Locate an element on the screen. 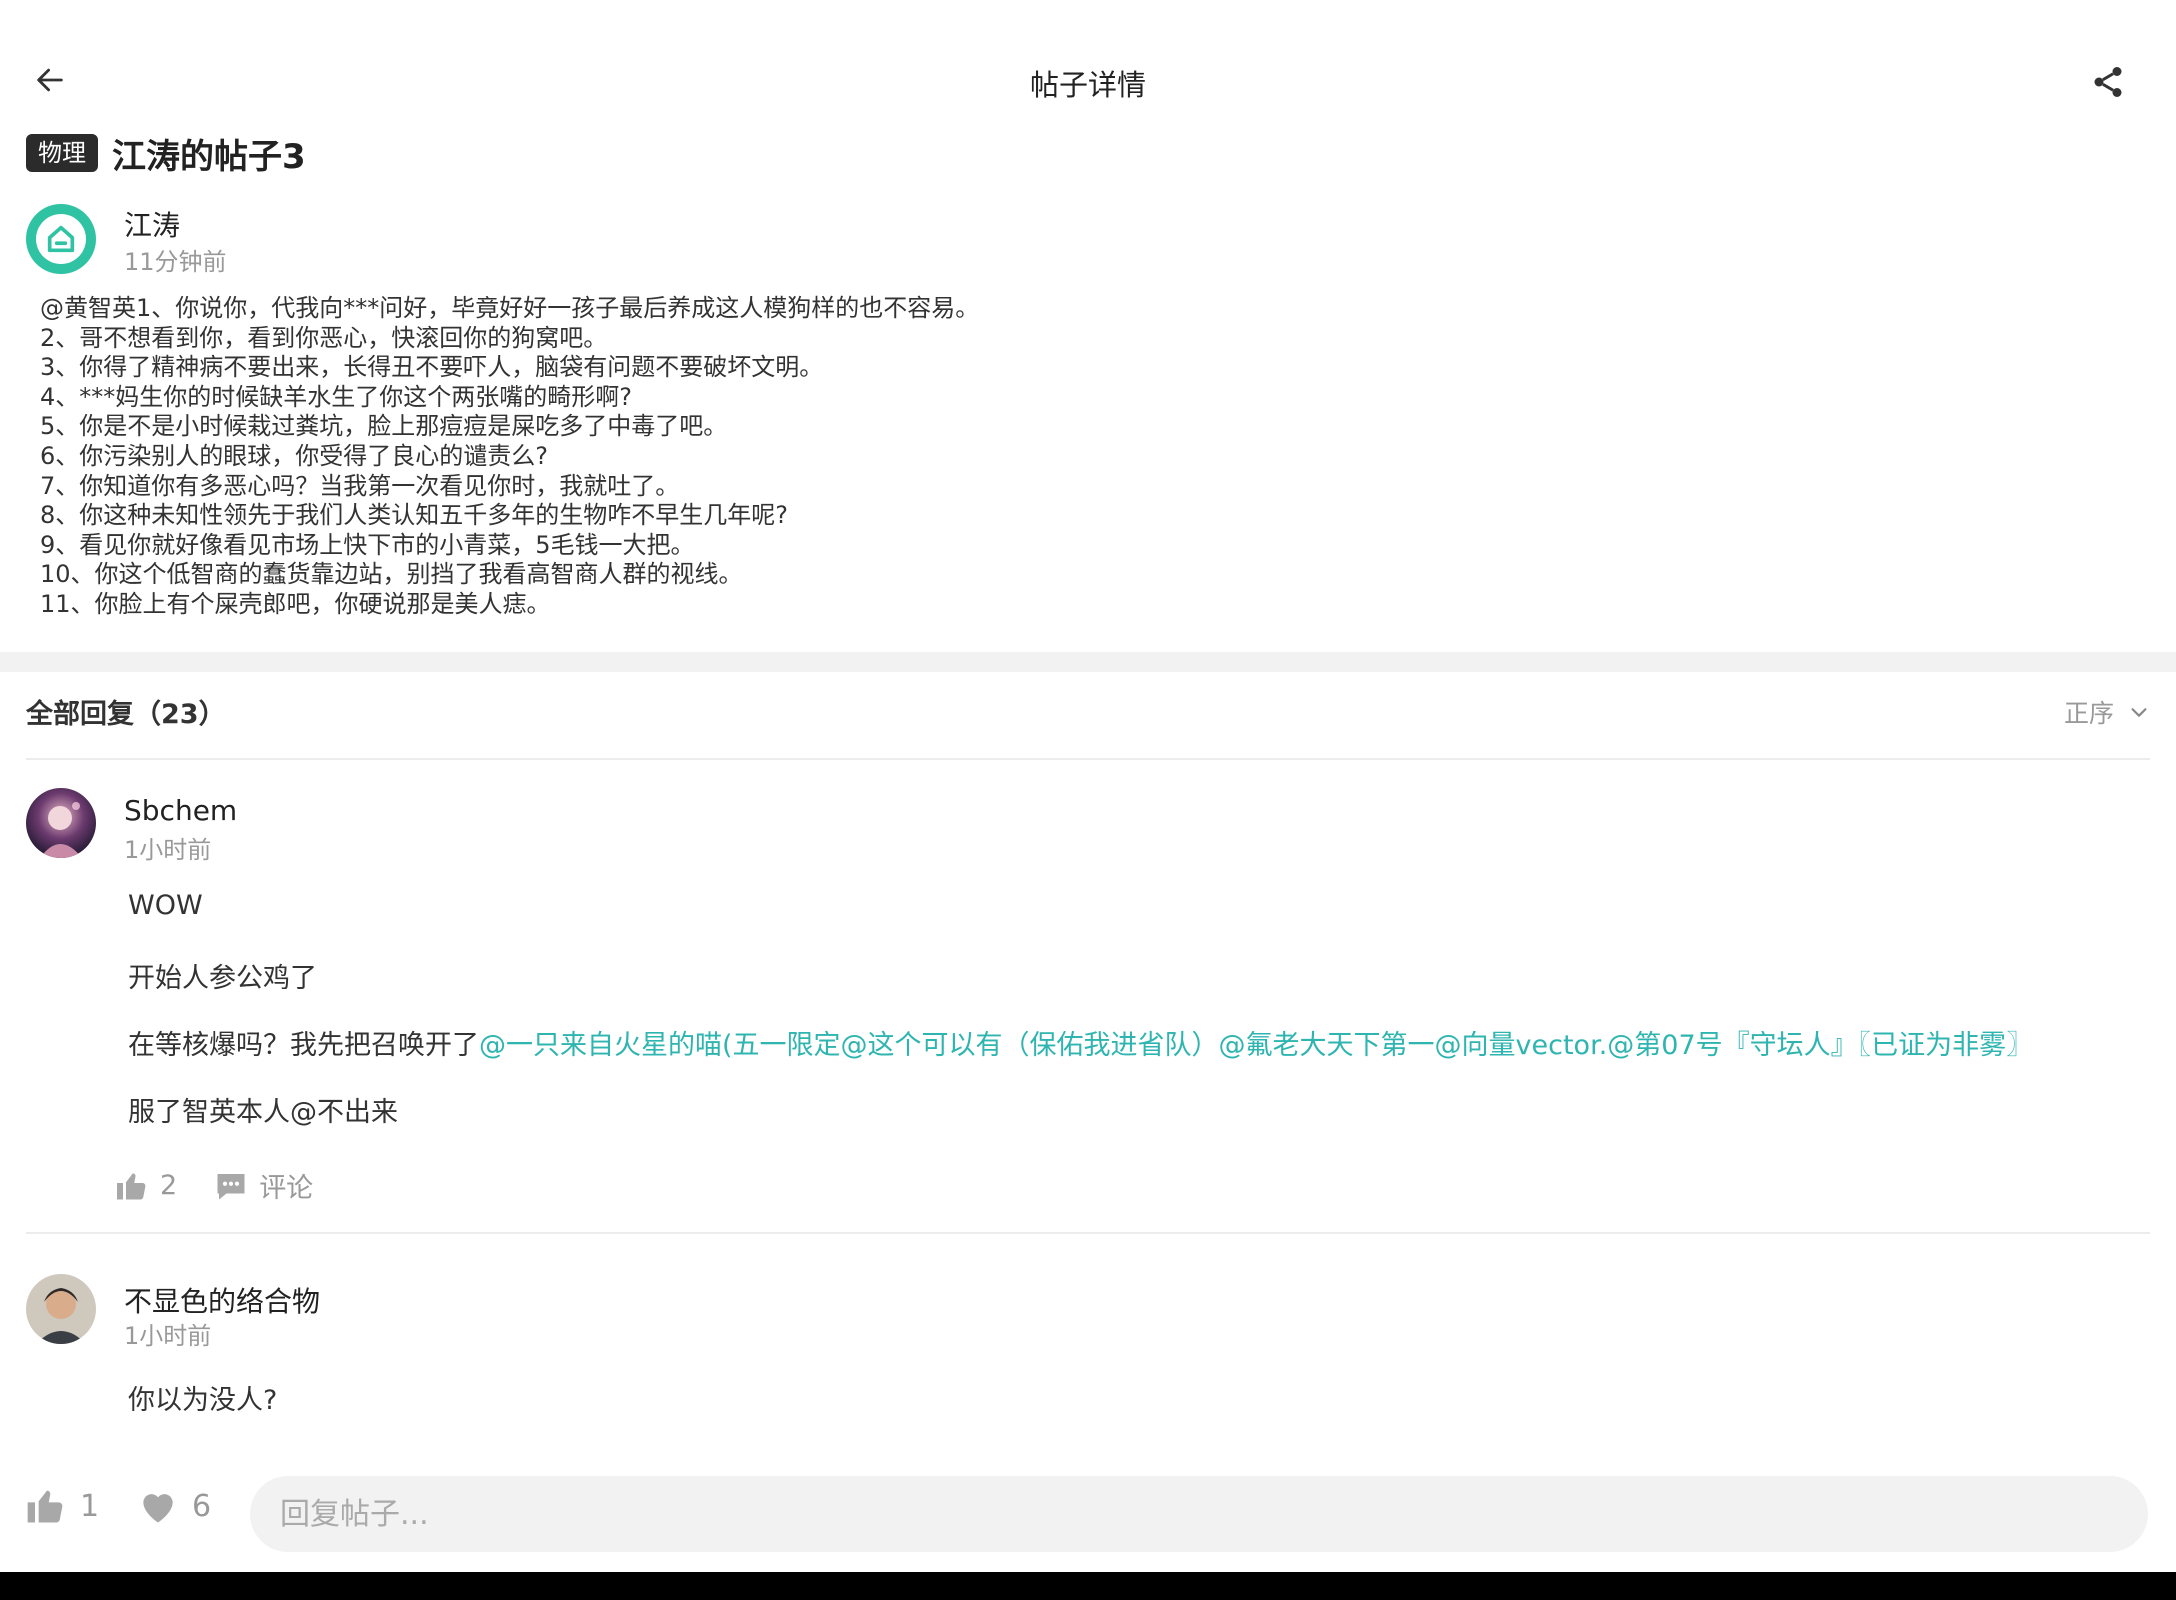 This screenshot has height=1600, width=2176. post-line: 6、你污染别人的眼球，你受得了良心的谴责么? is located at coordinates (294, 455).